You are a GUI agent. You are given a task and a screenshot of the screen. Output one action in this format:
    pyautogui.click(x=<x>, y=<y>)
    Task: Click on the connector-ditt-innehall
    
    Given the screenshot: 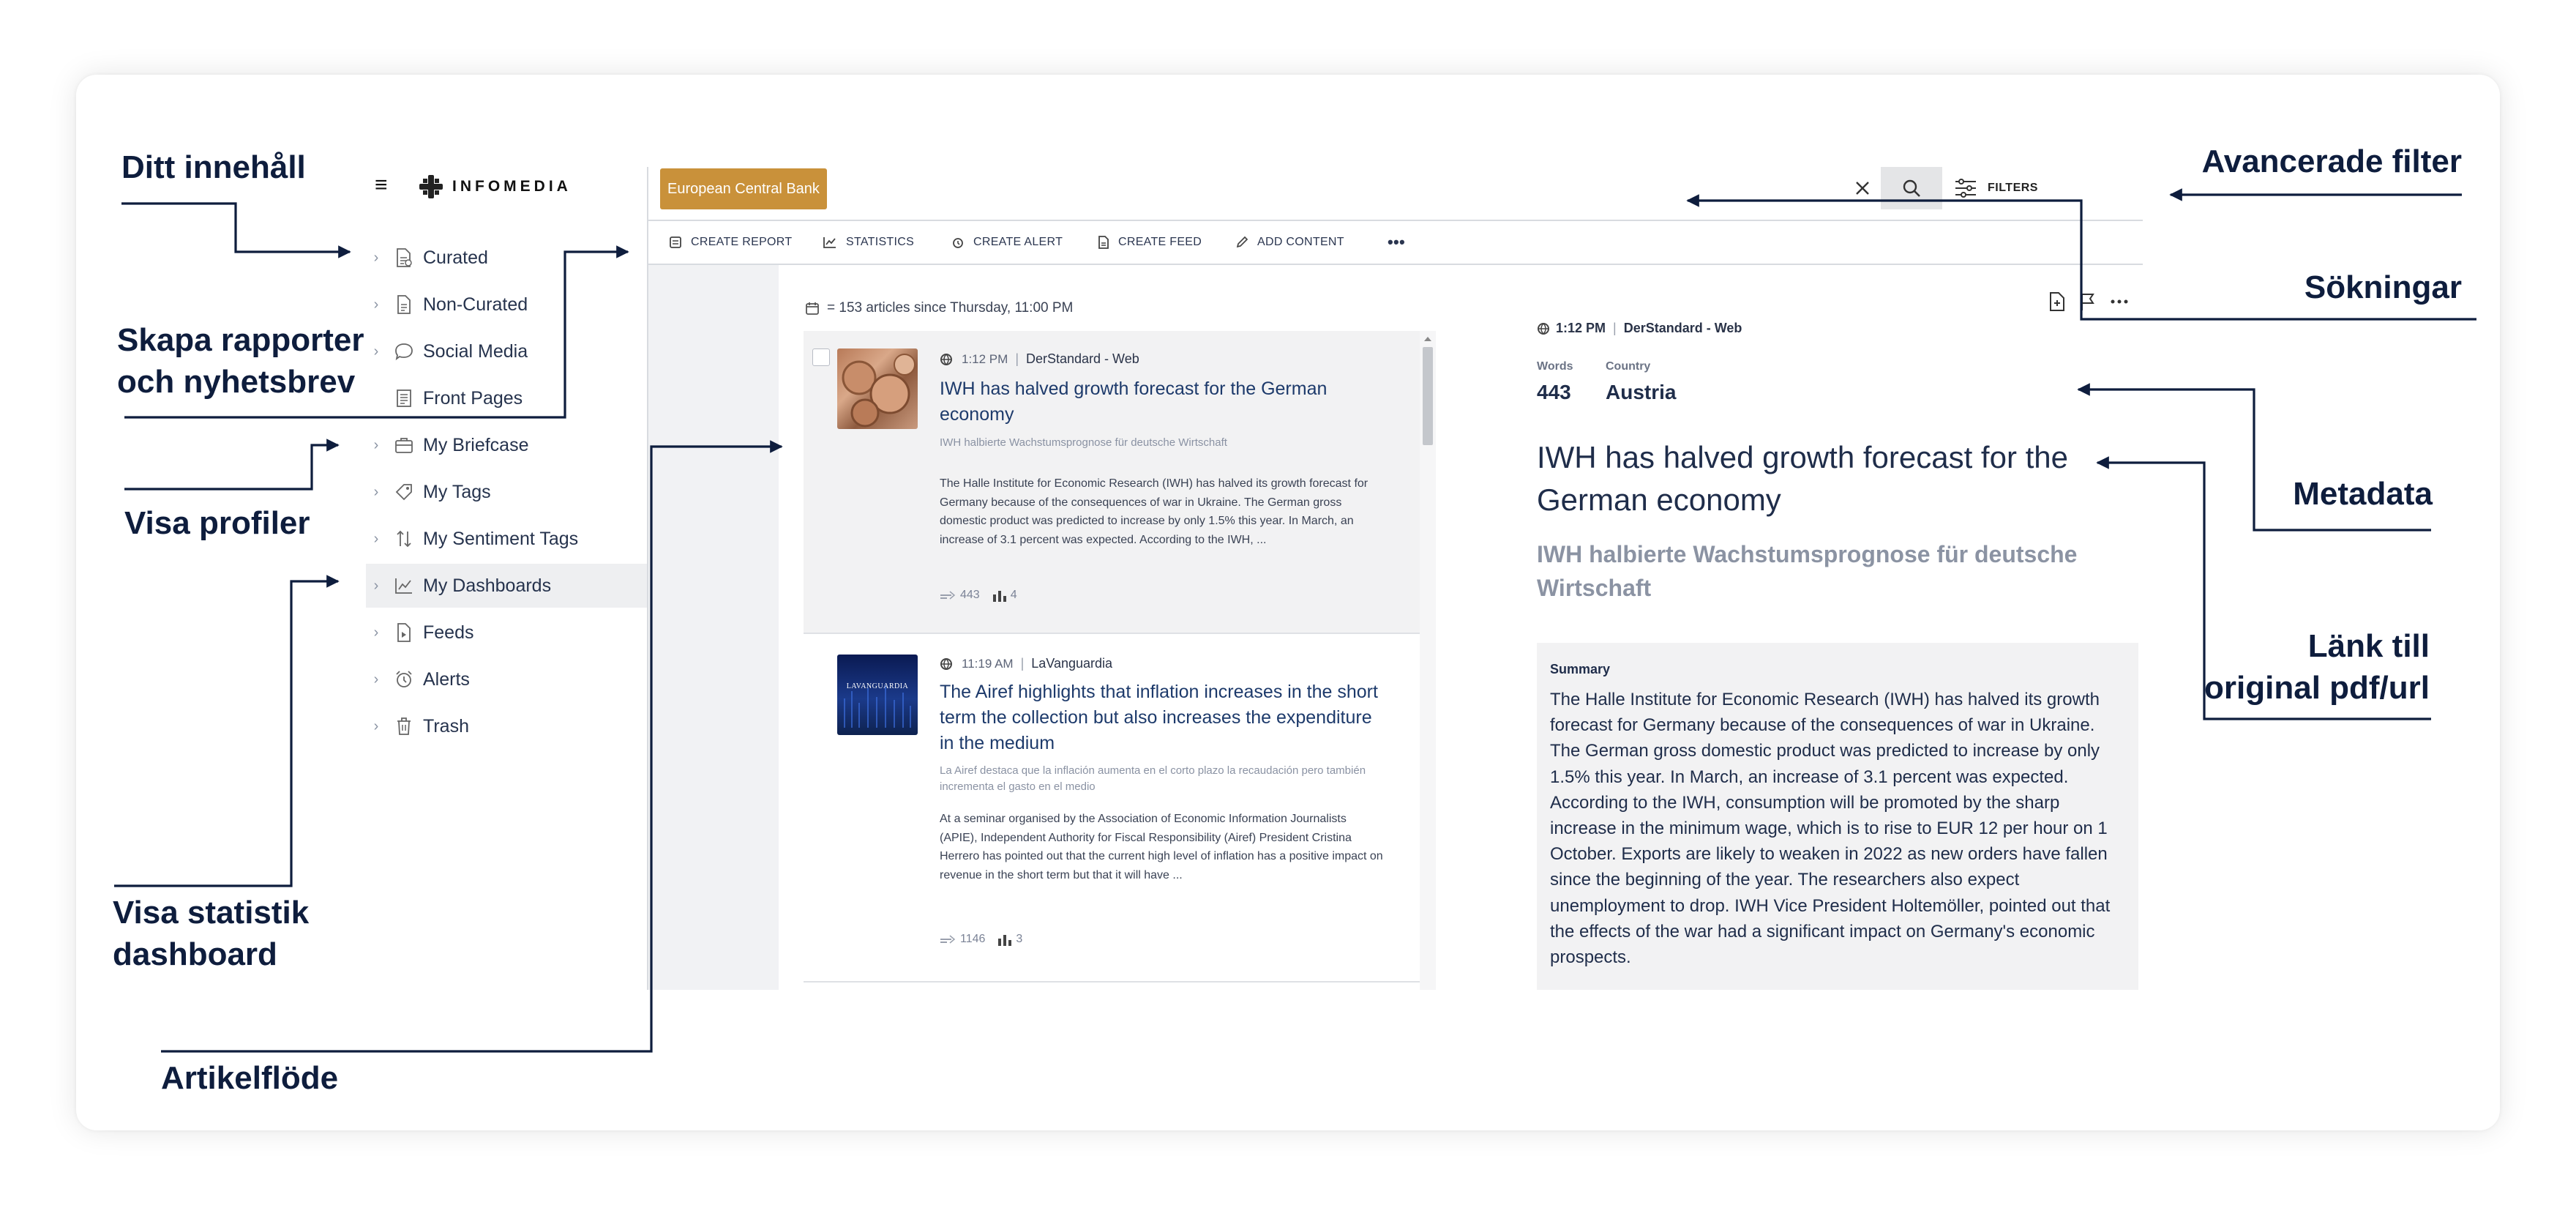 What is the action you would take?
    pyautogui.click(x=236, y=230)
    